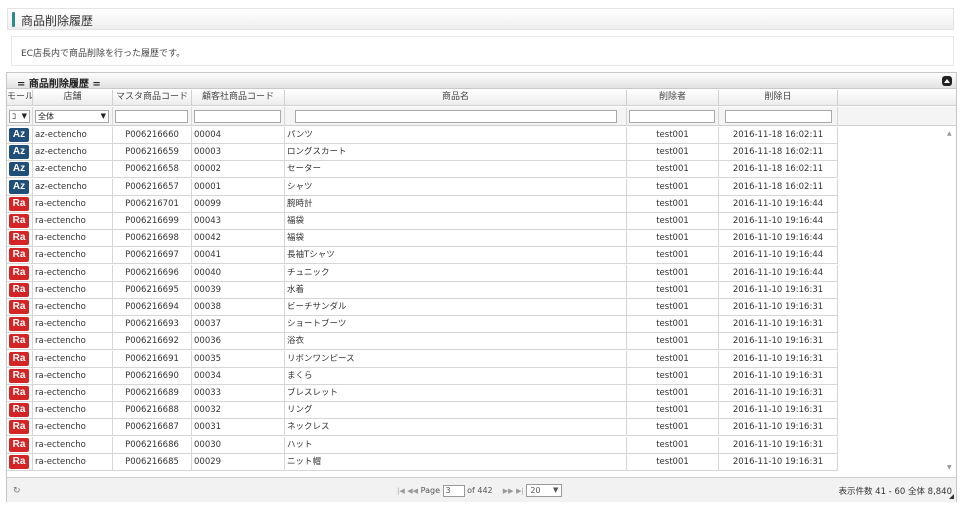 The image size is (962, 507). I want to click on scroll-down-icon: ▼, so click(949, 467).